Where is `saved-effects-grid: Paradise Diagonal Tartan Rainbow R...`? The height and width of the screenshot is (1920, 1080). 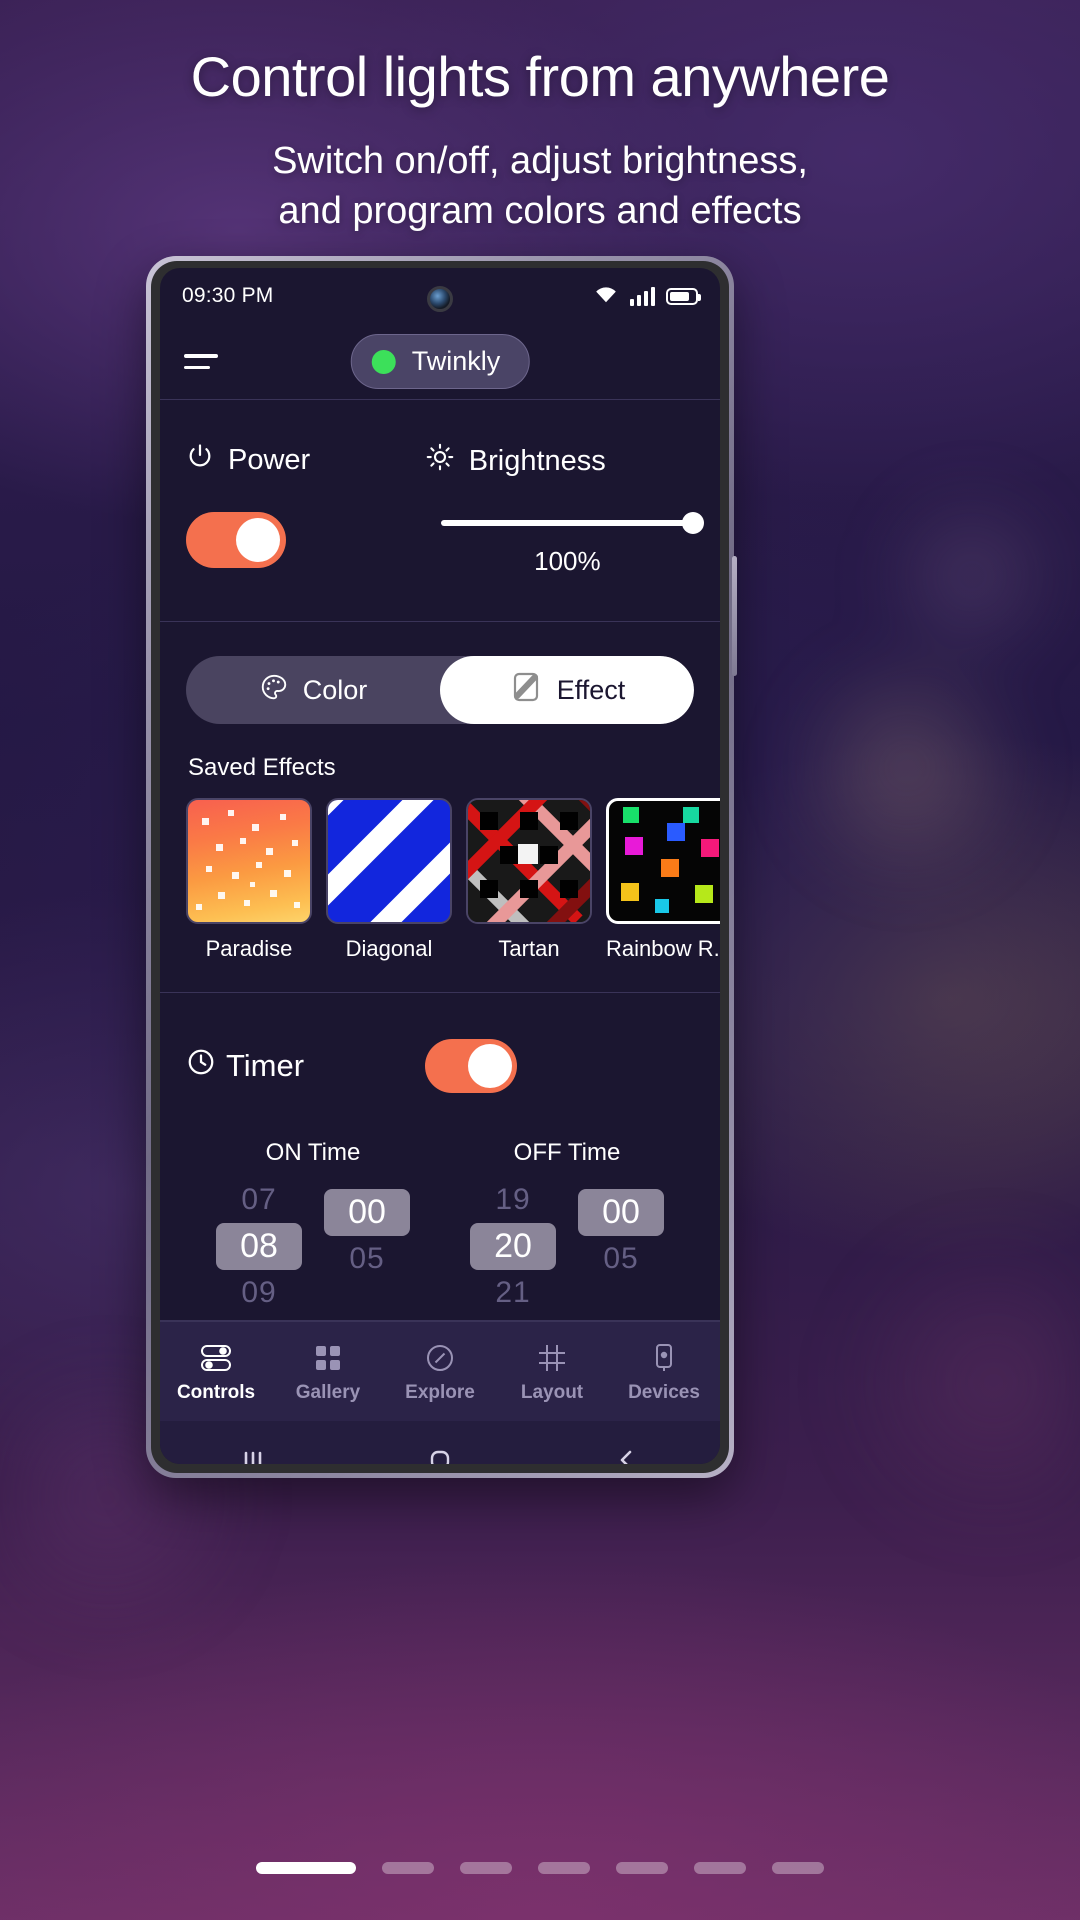 saved-effects-grid: Paradise Diagonal Tartan Rainbow R... is located at coordinates (453, 880).